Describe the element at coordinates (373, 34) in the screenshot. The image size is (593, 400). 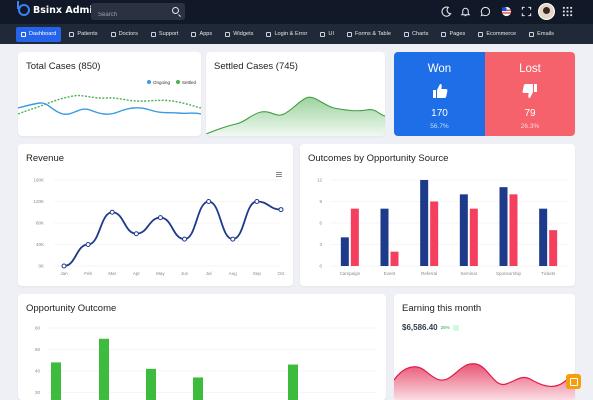
I see `nav-item-label: Forms & Table` at that location.